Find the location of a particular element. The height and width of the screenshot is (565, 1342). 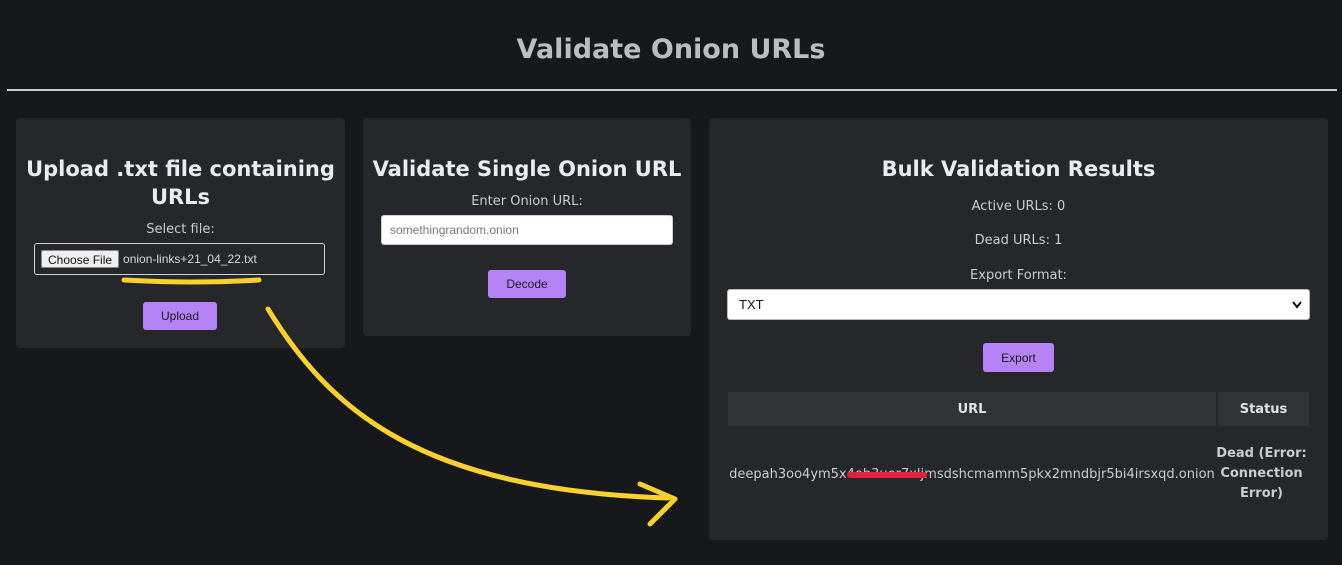

page-title: Validate Onion URLs is located at coordinates (671, 49).